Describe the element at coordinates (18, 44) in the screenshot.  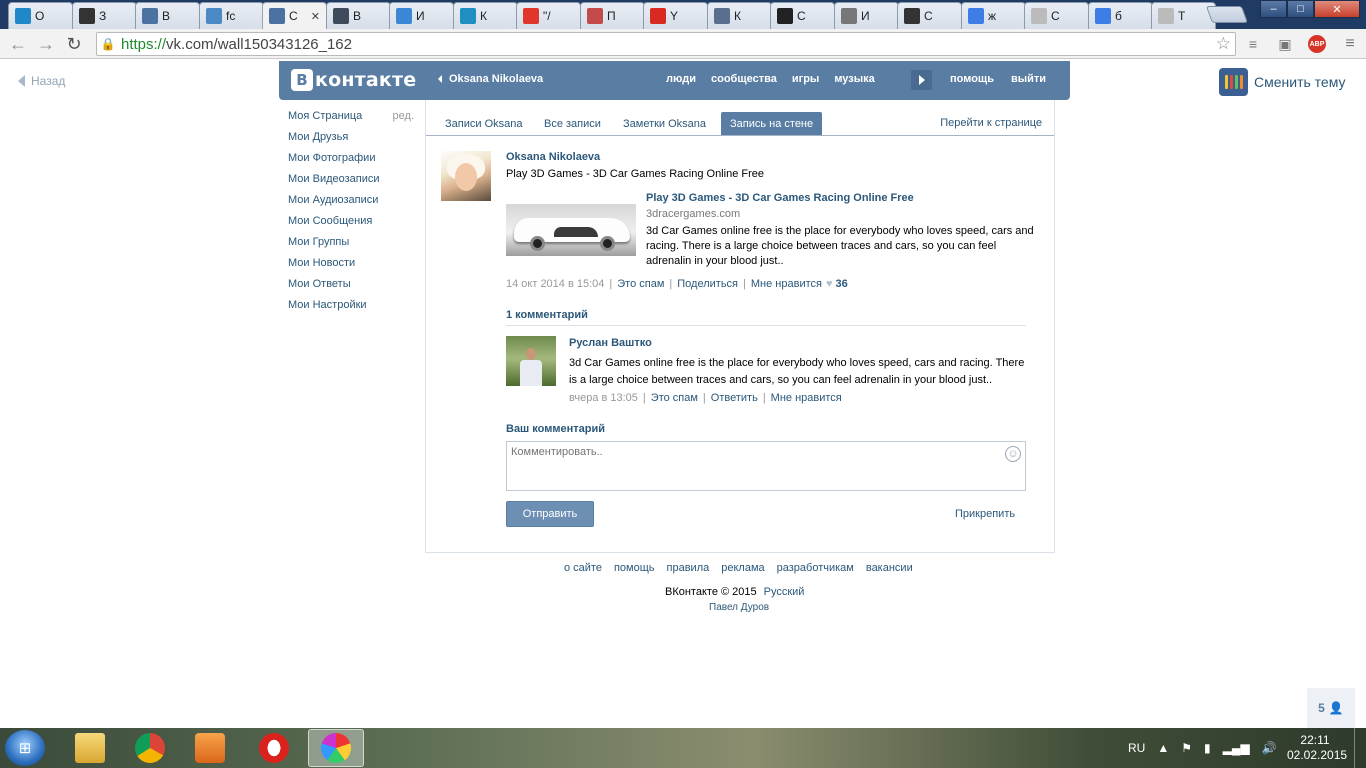
I see `back-arrow-icon: ←` at that location.